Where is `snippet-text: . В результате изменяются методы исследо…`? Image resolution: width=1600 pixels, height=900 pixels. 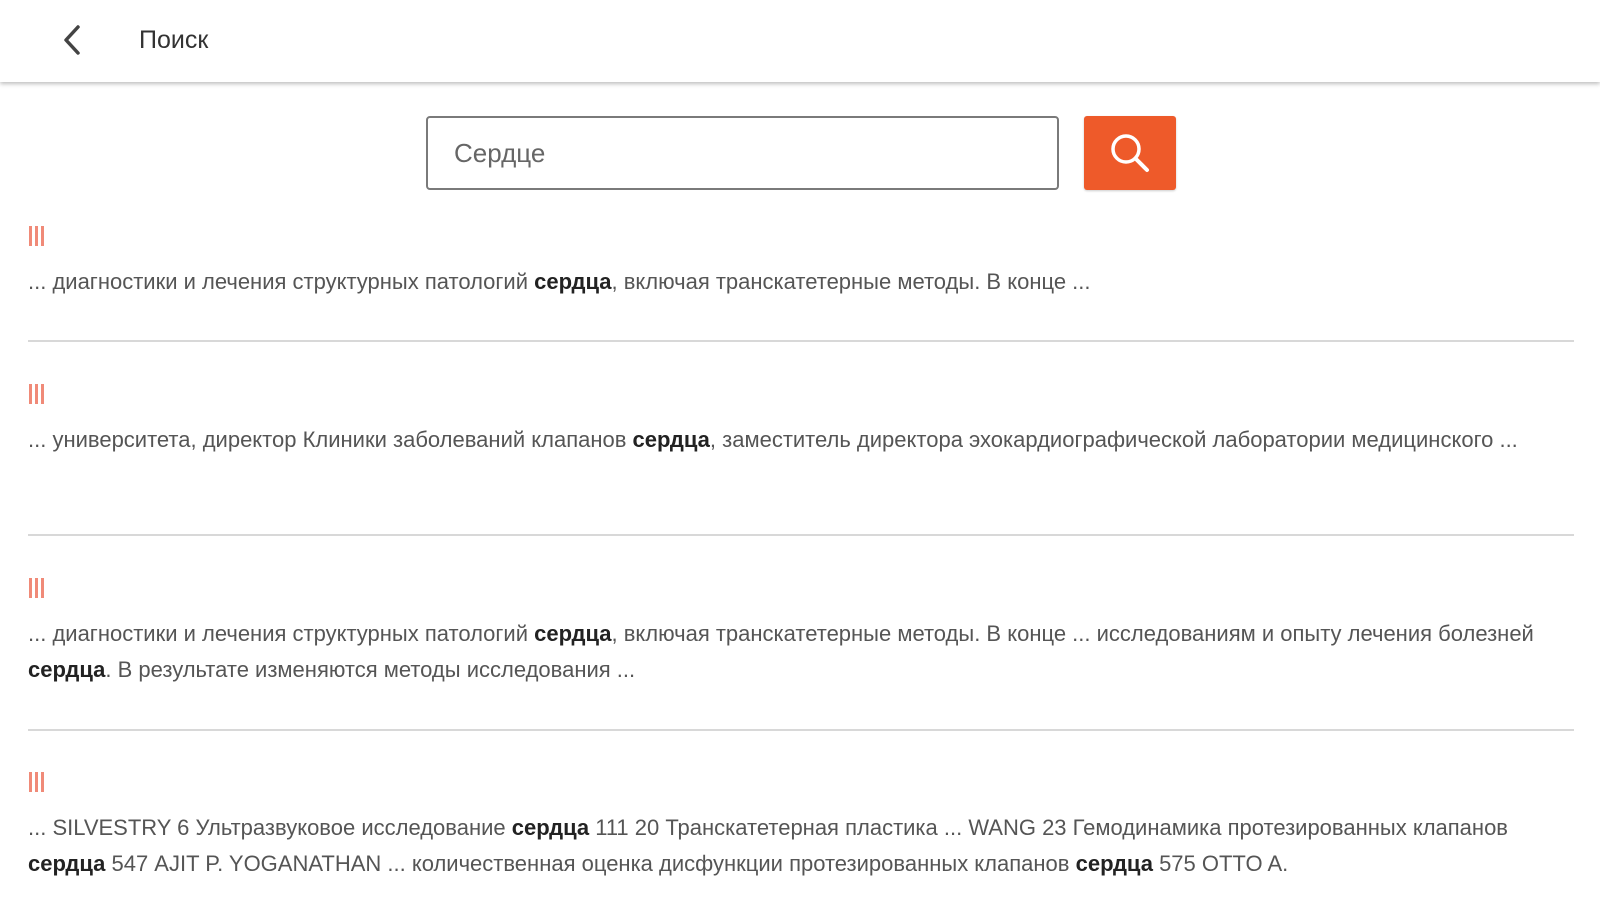
snippet-text: . В результате изменяются методы исследо… is located at coordinates (370, 669).